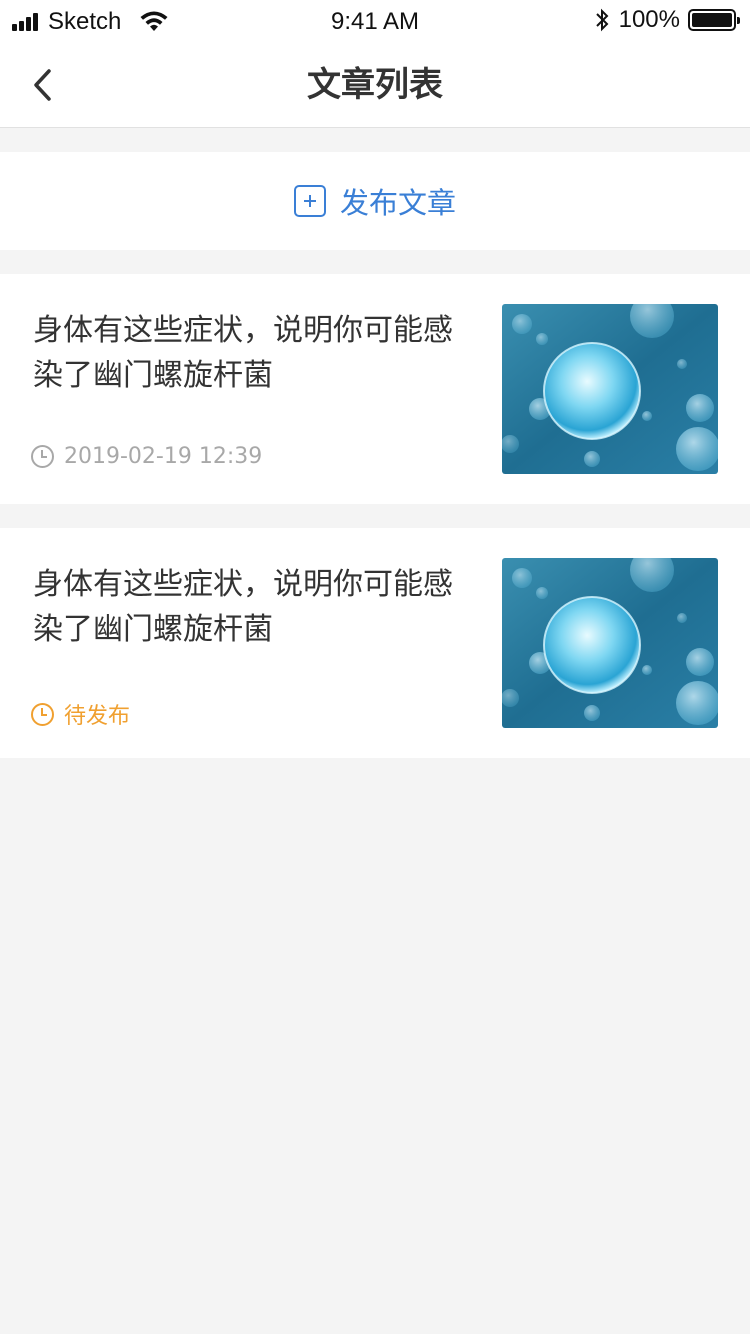 Image resolution: width=750 pixels, height=1334 pixels. What do you see at coordinates (714, 20) in the screenshot?
I see `battery-icon` at bounding box center [714, 20].